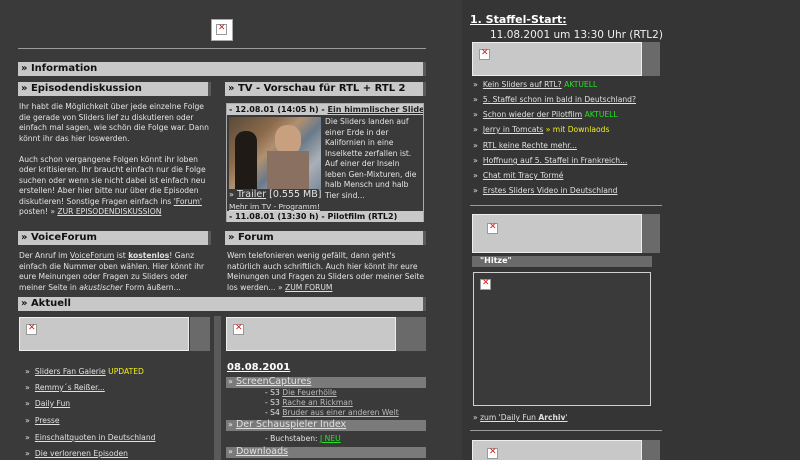 The image size is (800, 460). I want to click on sc-link: Die Feuerhölle, so click(309, 392).